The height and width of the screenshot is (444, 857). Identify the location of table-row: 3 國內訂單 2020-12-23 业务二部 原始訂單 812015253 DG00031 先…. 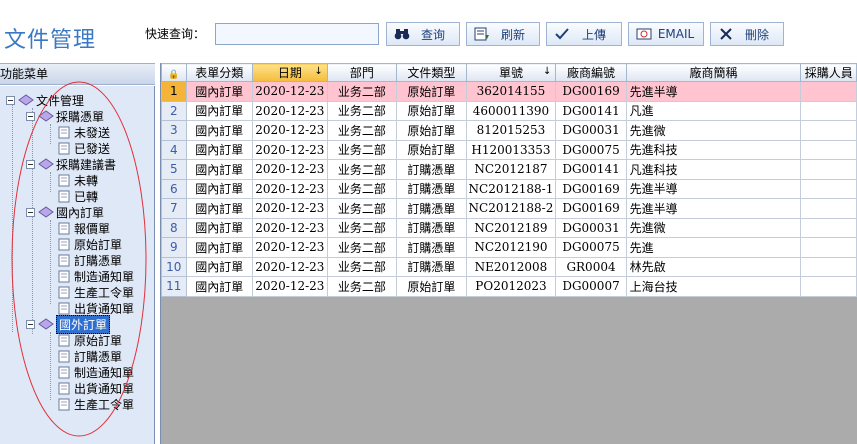
(509, 130).